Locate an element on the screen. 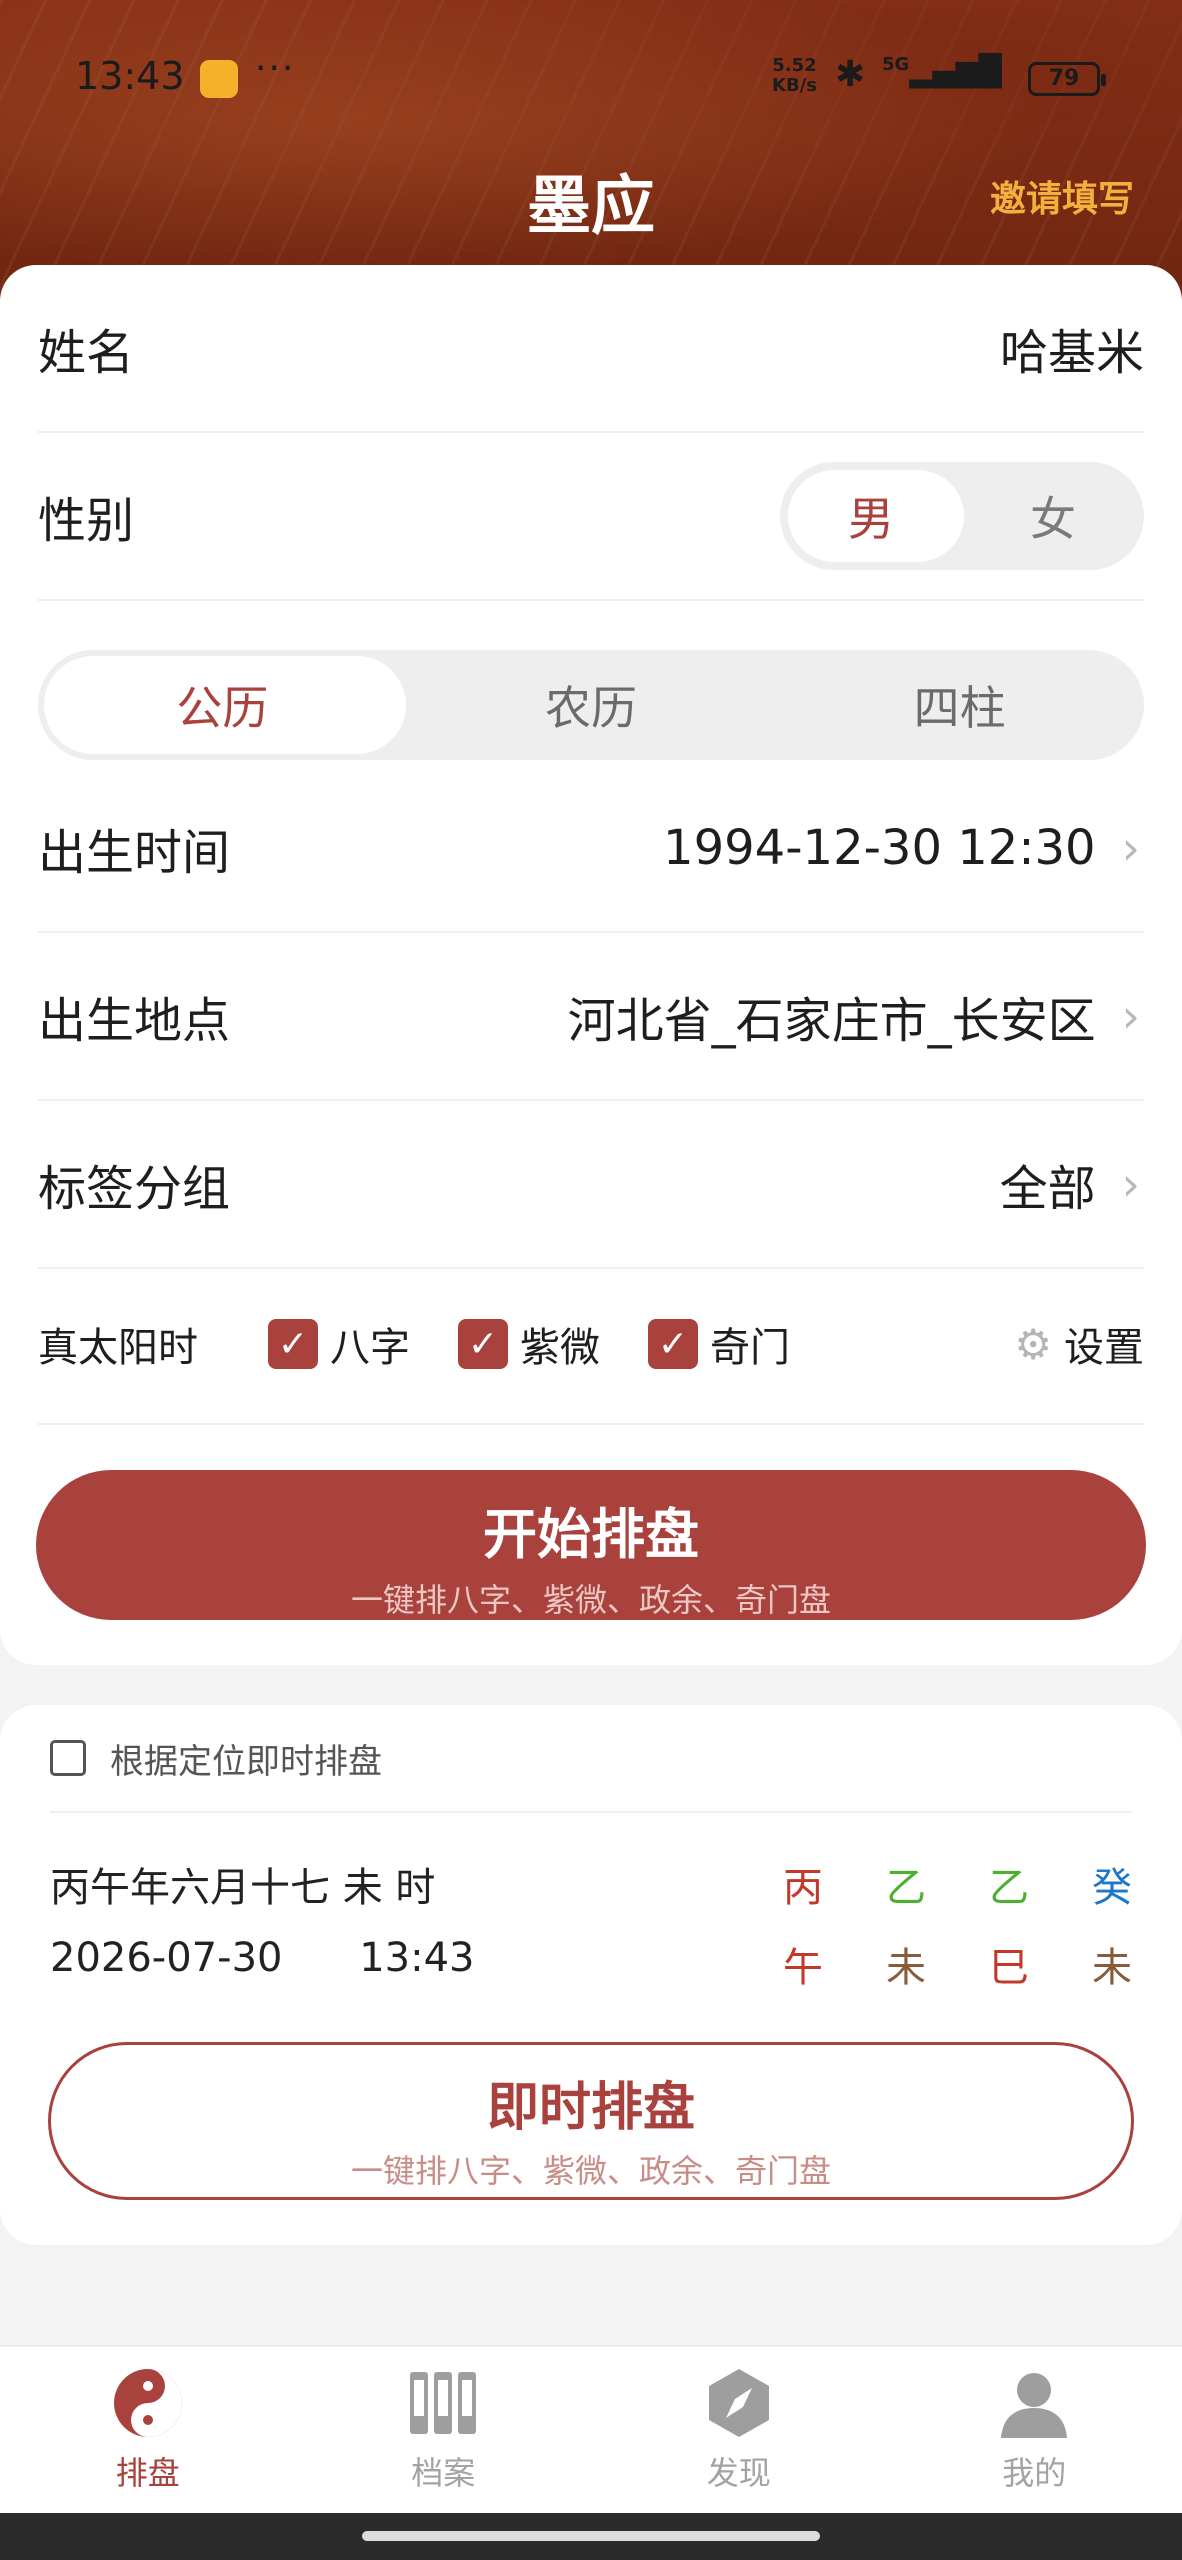  current-date: 2026-07-30 is located at coordinates (166, 1958).